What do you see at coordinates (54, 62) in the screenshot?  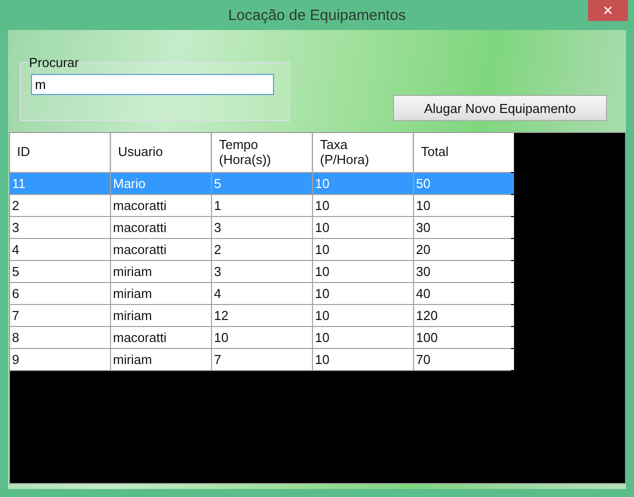 I see `group-label: Procurar` at bounding box center [54, 62].